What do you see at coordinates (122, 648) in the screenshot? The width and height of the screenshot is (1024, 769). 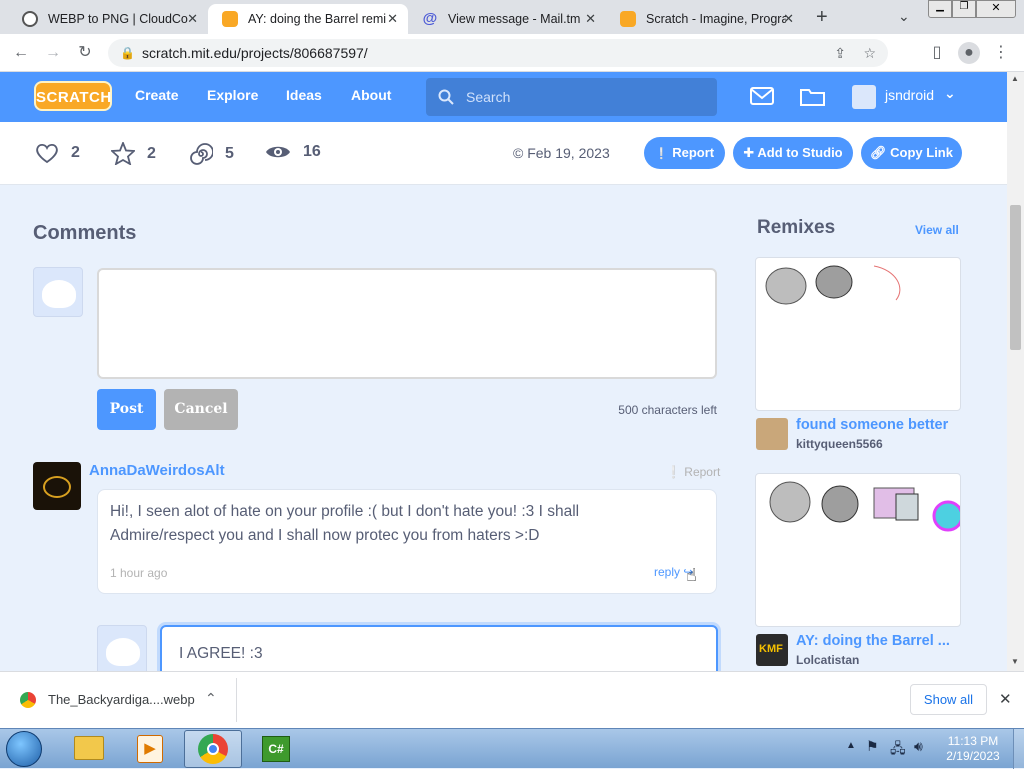 I see `reply-avatar` at bounding box center [122, 648].